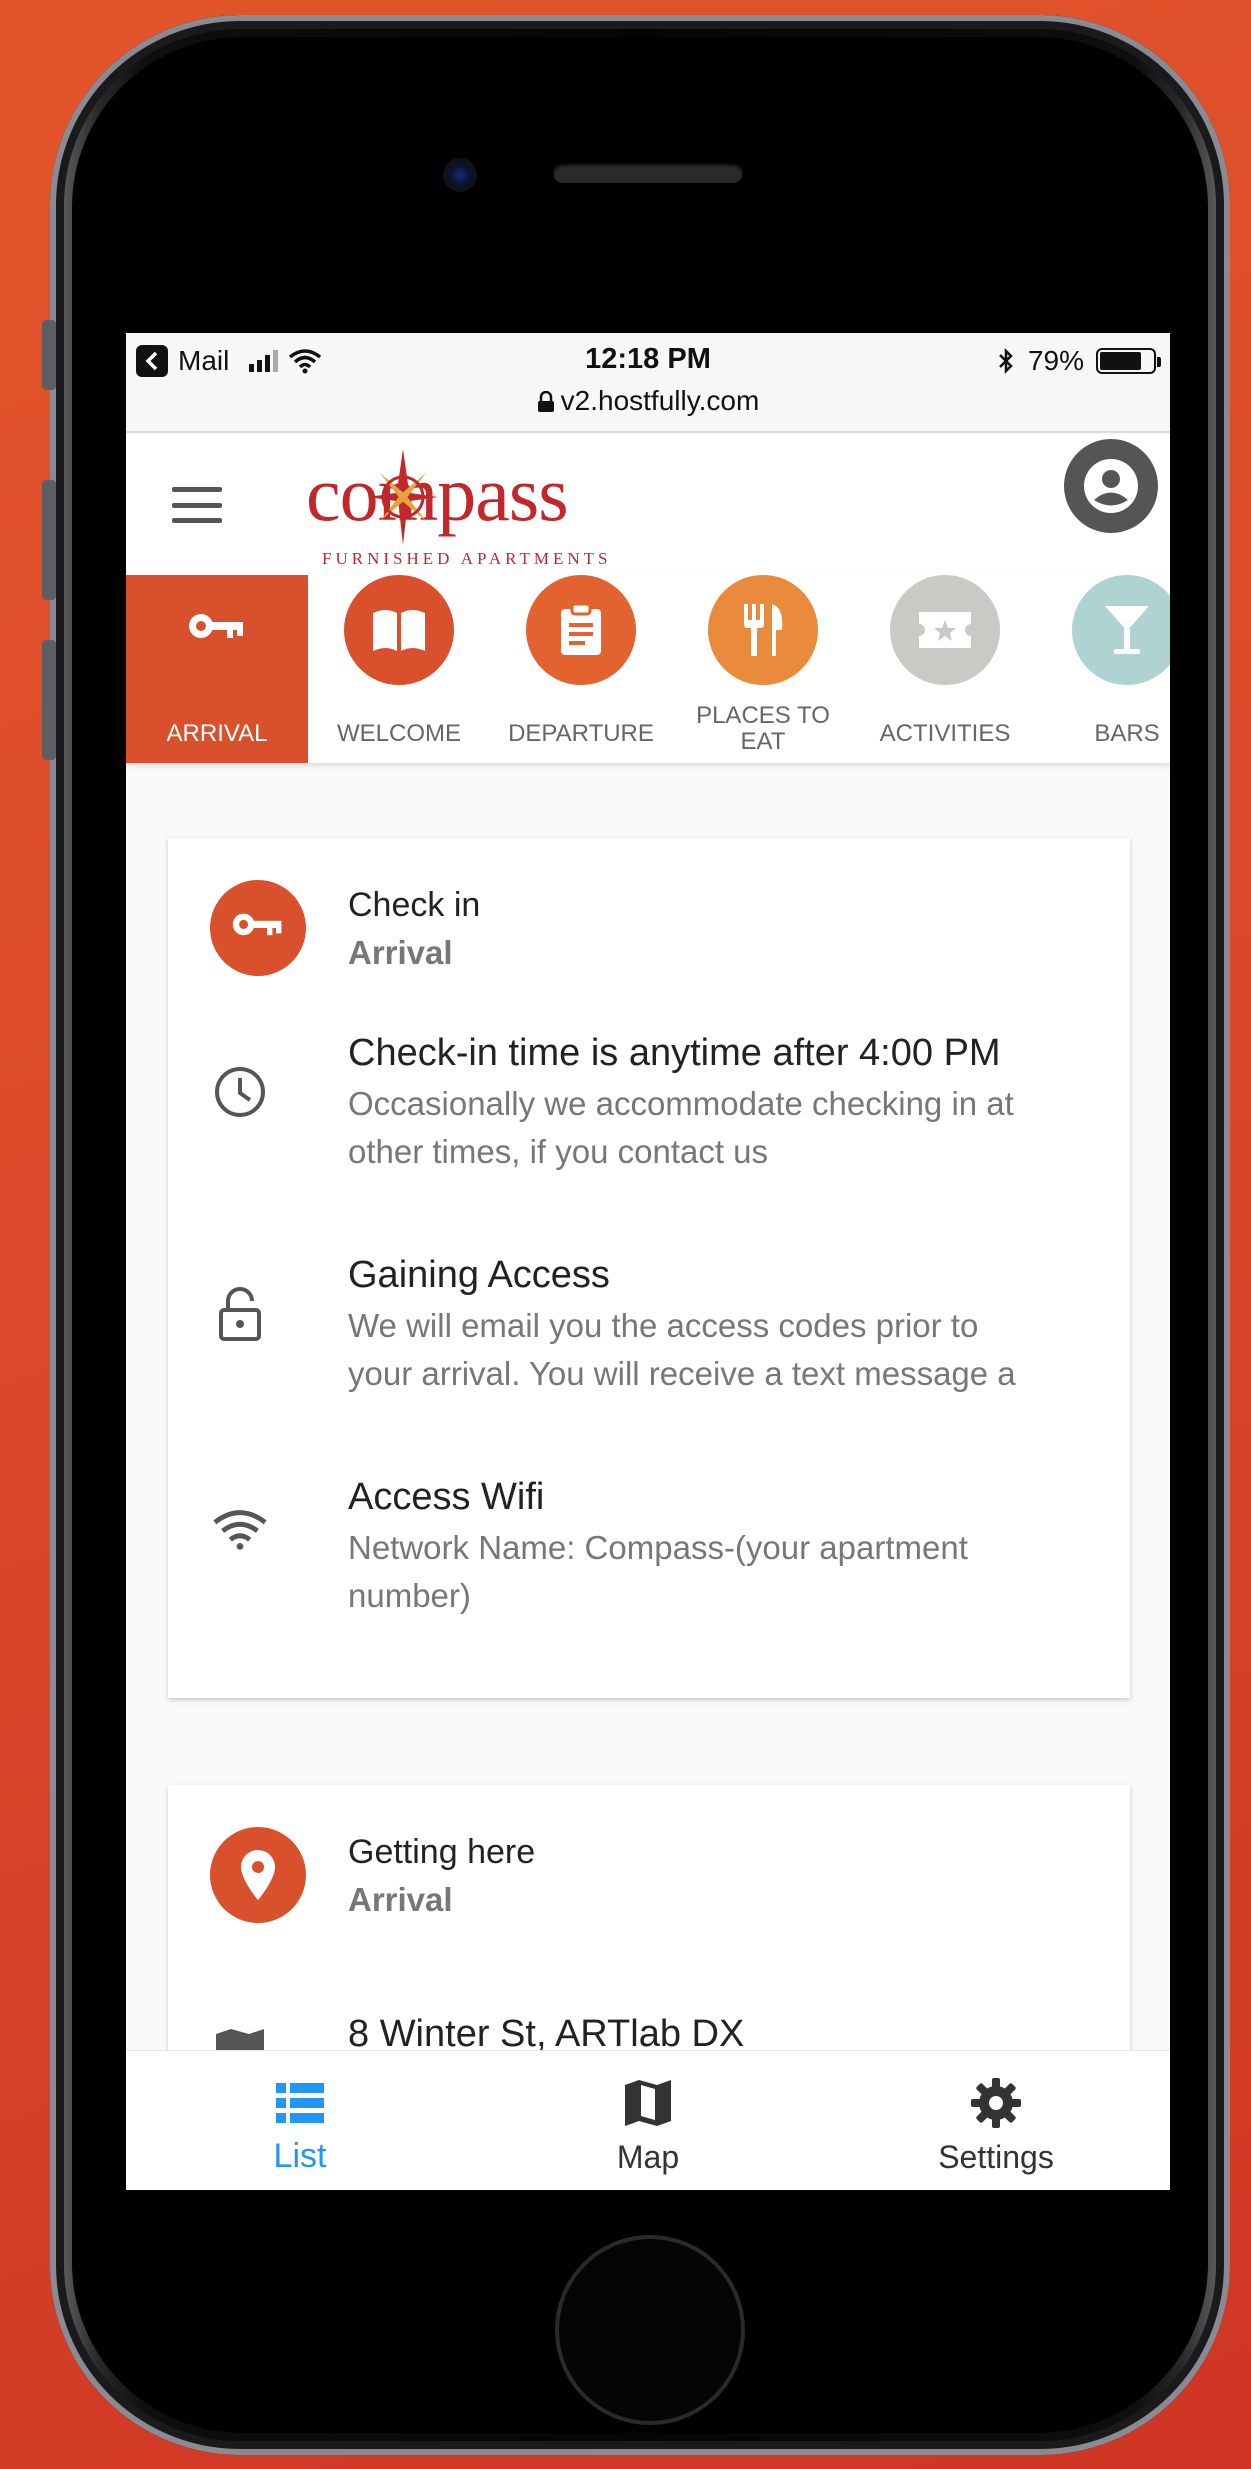 The image size is (1251, 2469). I want to click on fork-knife-icon, so click(763, 630).